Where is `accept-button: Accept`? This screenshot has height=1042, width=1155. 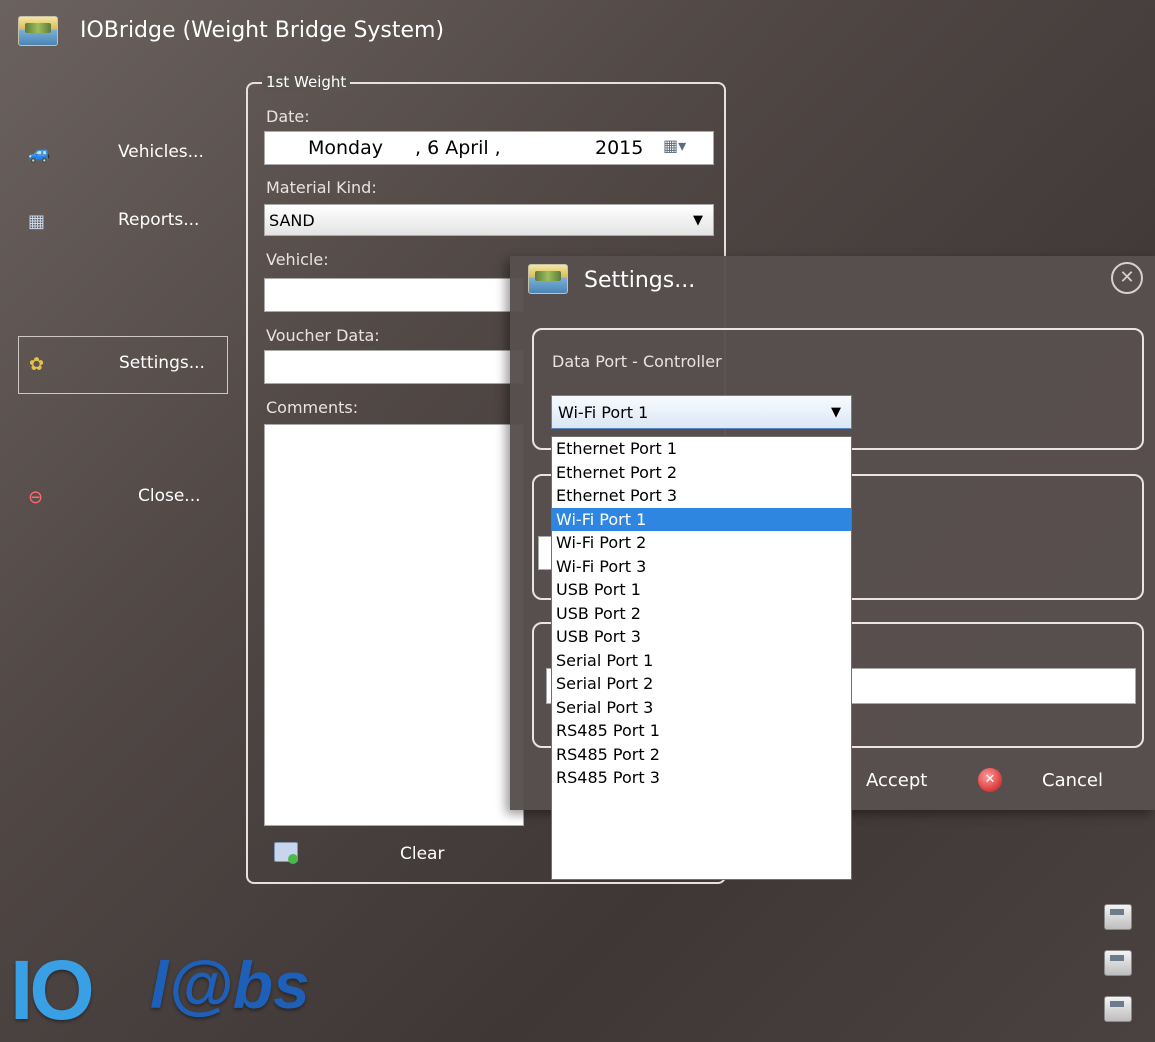
accept-button: Accept is located at coordinates (905, 780).